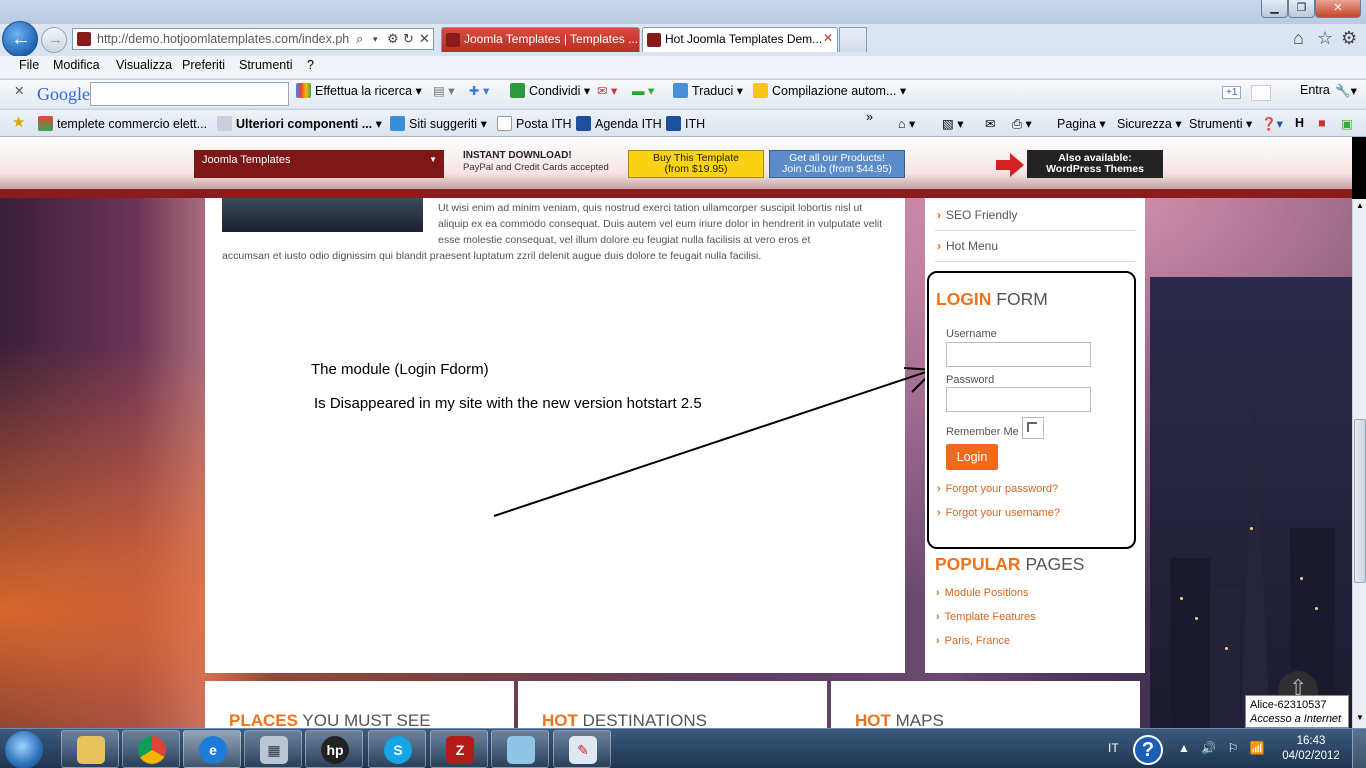  What do you see at coordinates (1325, 38) in the screenshot?
I see `favorites-star-icon: ☆` at bounding box center [1325, 38].